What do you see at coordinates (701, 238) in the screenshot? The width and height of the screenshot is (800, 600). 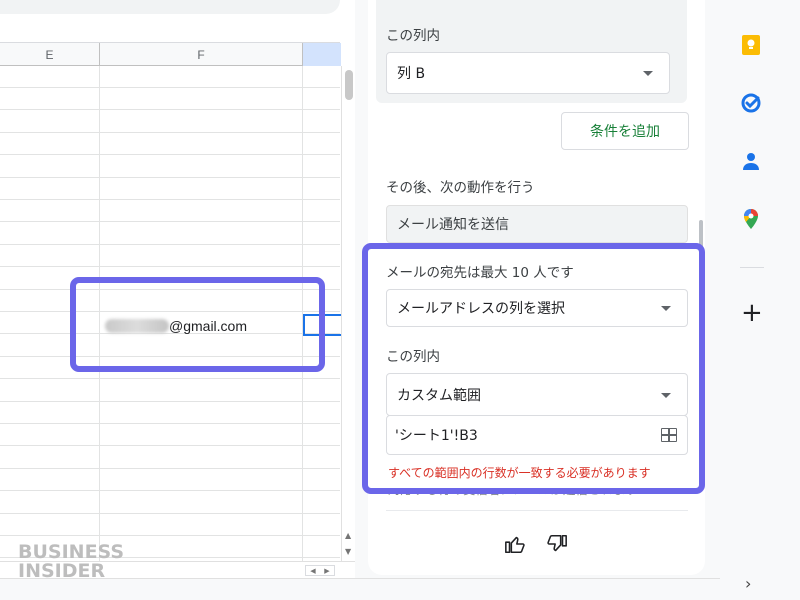 I see `panel-scrollbar-thumb` at bounding box center [701, 238].